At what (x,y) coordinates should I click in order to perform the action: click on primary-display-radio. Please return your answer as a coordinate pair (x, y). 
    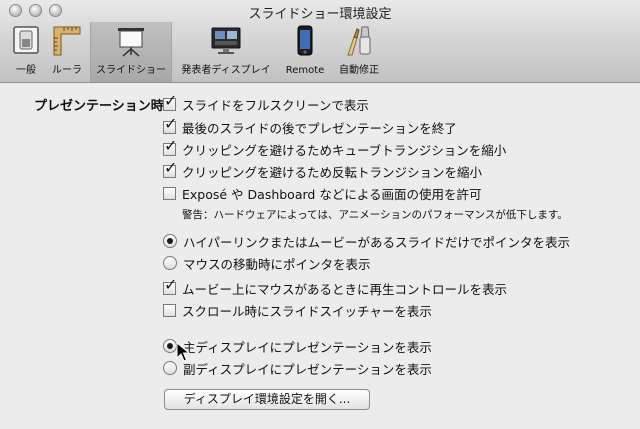
    Looking at the image, I should click on (170, 346).